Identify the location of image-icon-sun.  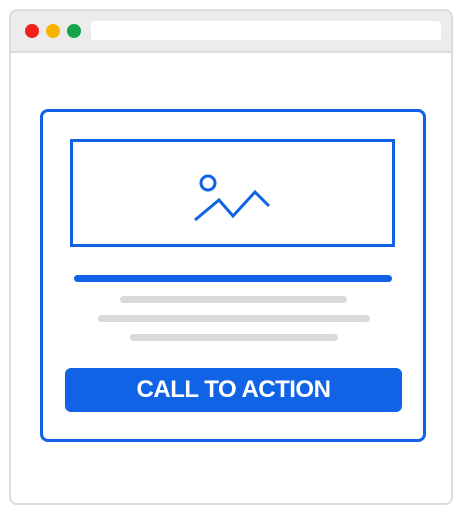
(208, 183).